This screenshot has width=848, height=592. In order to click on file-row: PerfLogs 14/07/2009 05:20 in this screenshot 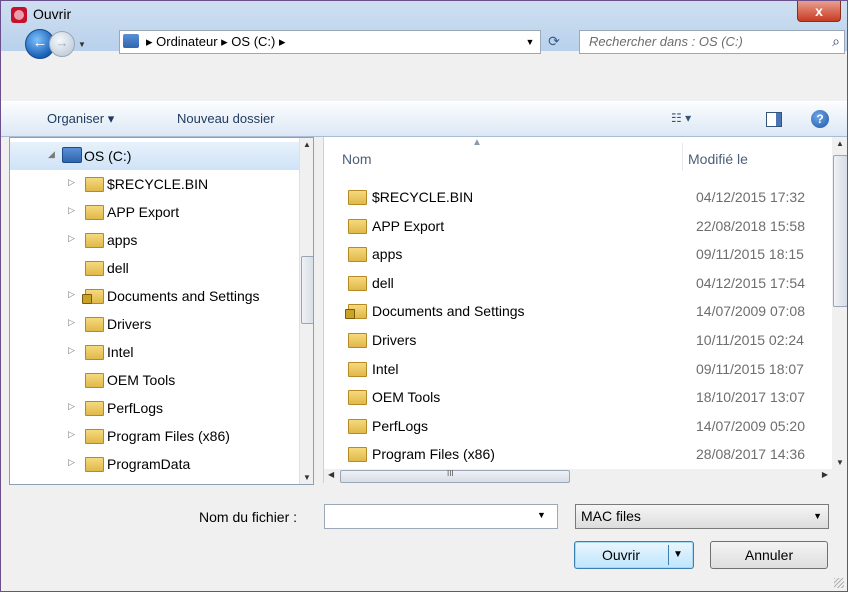, I will do `click(578, 426)`.